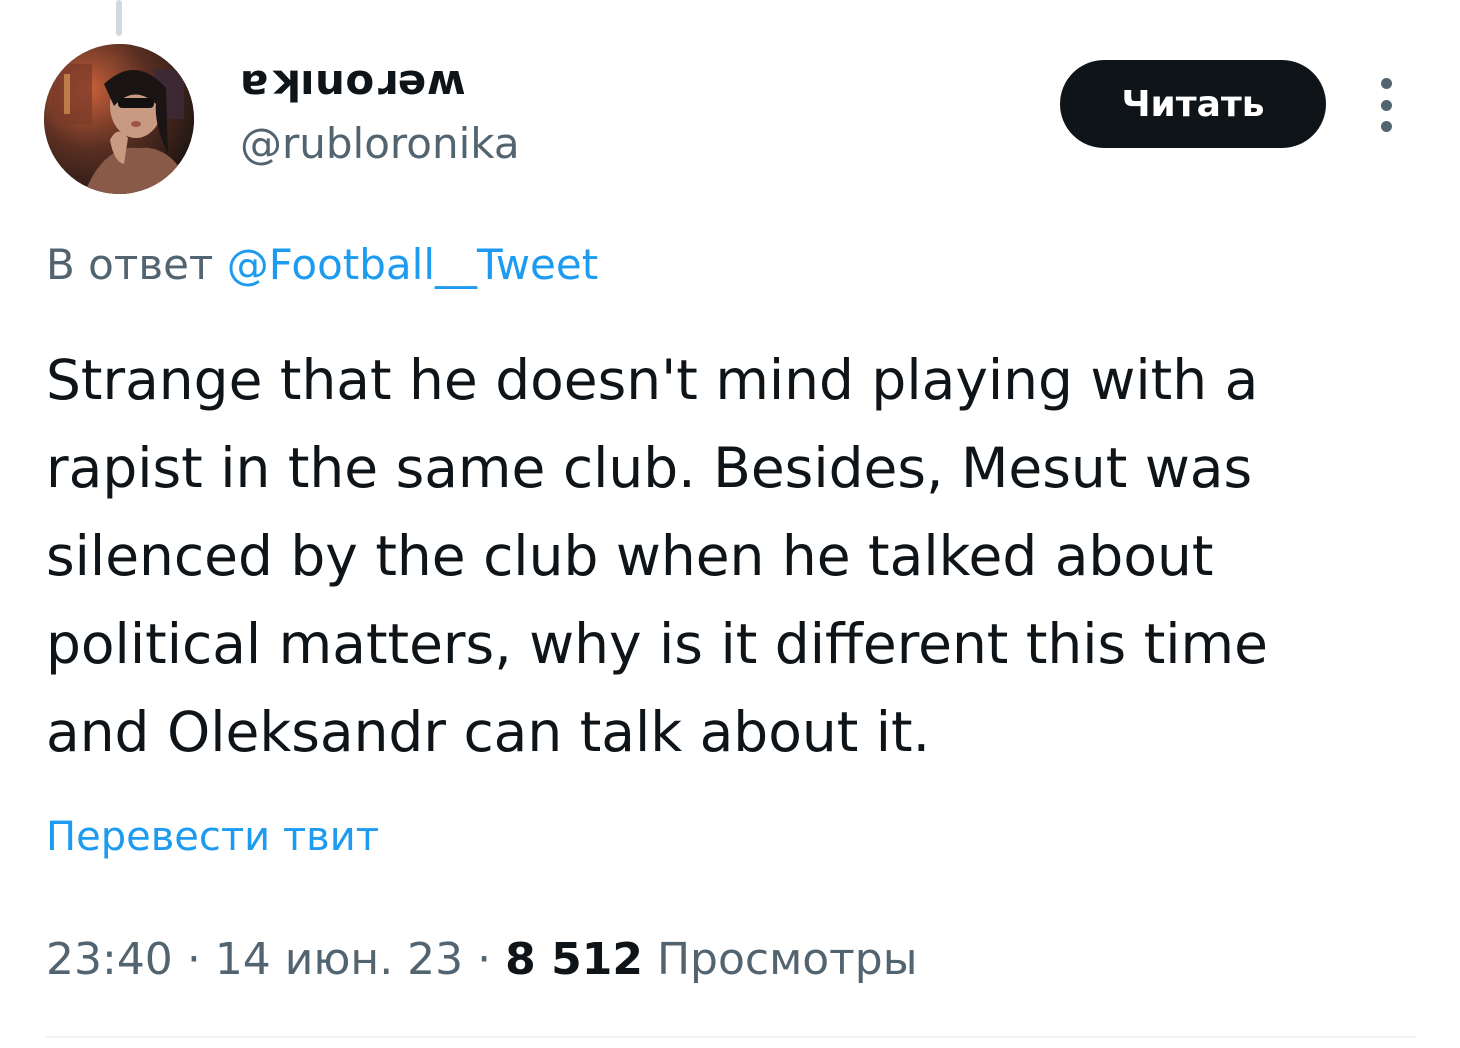 The height and width of the screenshot is (1048, 1460). Describe the element at coordinates (353, 80) in the screenshot. I see `author-display-name: ɐʞıuoɹǝʍ` at that location.